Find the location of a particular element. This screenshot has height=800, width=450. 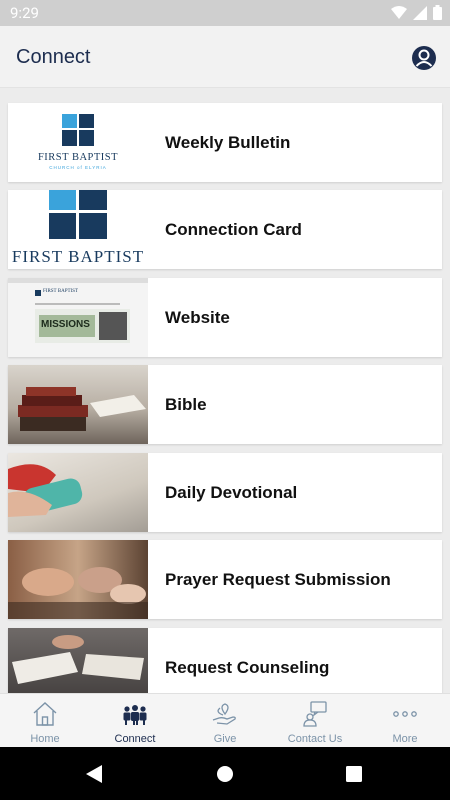

nav-label-more: More is located at coordinates (405, 739).